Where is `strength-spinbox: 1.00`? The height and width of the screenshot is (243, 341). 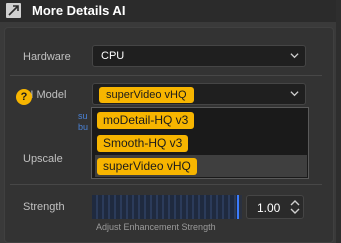
strength-spinbox: 1.00 is located at coordinates (275, 207).